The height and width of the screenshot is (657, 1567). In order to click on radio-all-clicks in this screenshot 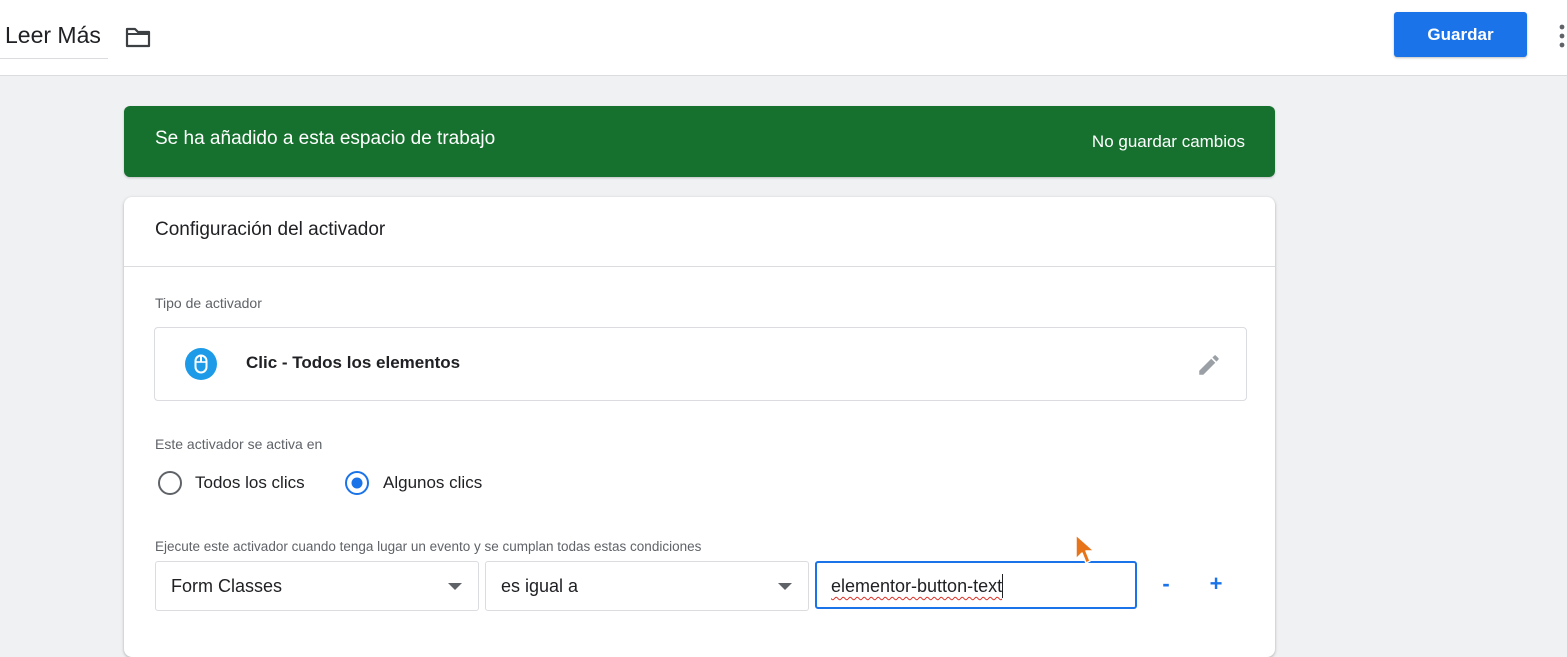, I will do `click(170, 483)`.